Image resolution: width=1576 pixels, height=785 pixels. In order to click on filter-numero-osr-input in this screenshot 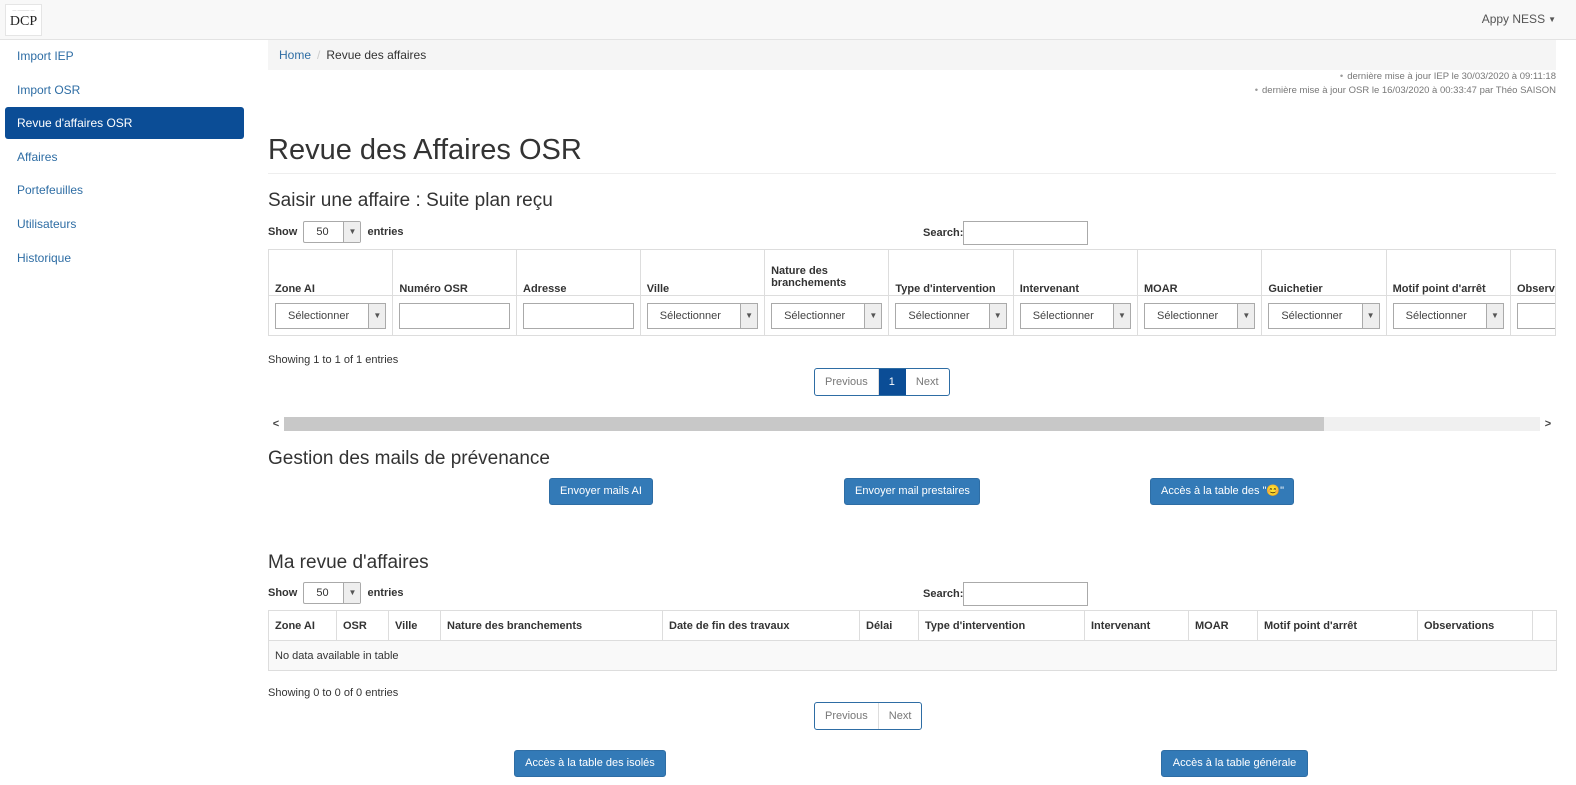, I will do `click(455, 315)`.